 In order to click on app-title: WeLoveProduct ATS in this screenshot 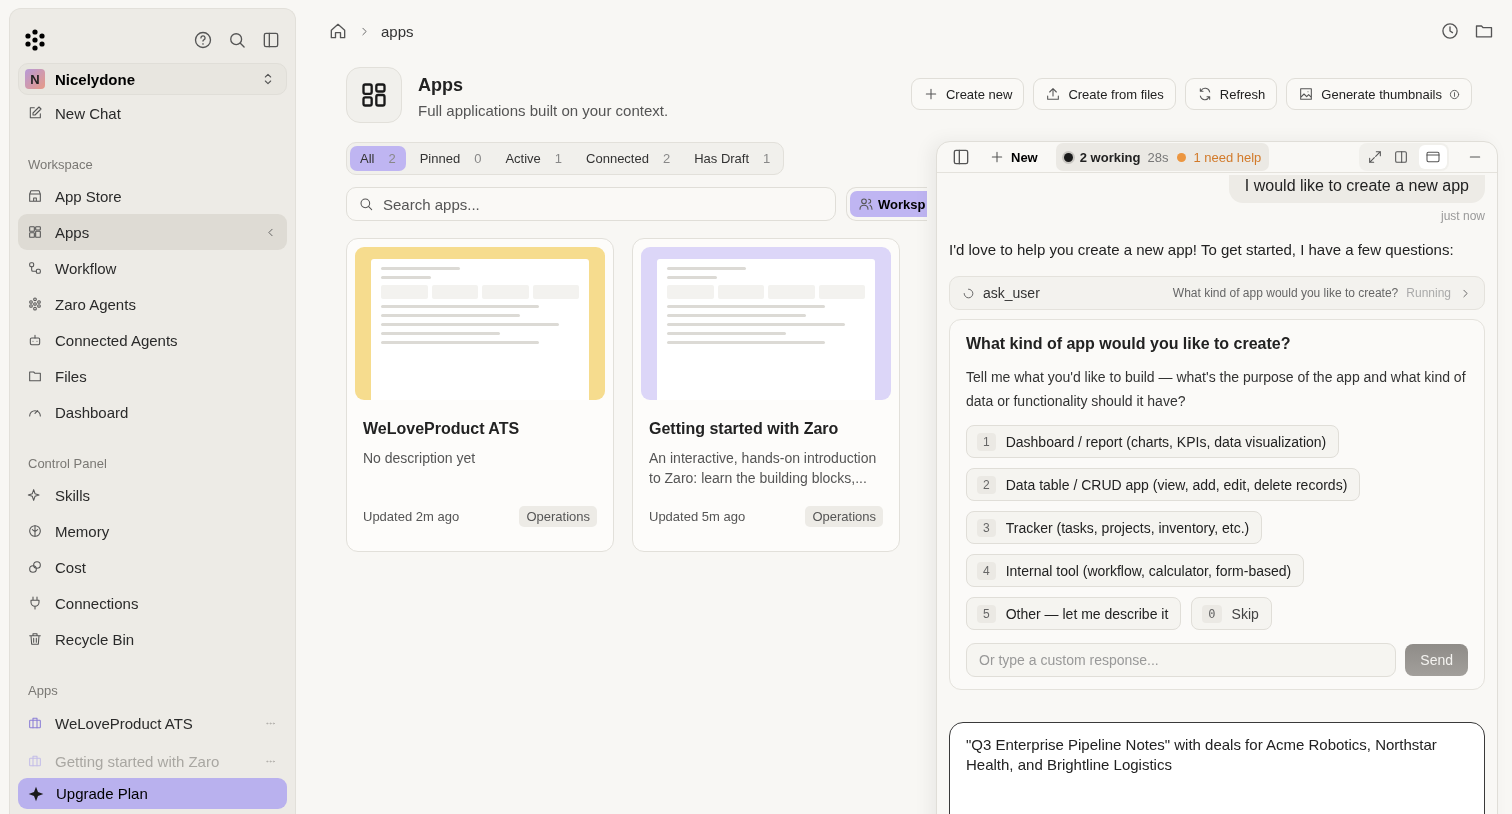, I will do `click(442, 429)`.